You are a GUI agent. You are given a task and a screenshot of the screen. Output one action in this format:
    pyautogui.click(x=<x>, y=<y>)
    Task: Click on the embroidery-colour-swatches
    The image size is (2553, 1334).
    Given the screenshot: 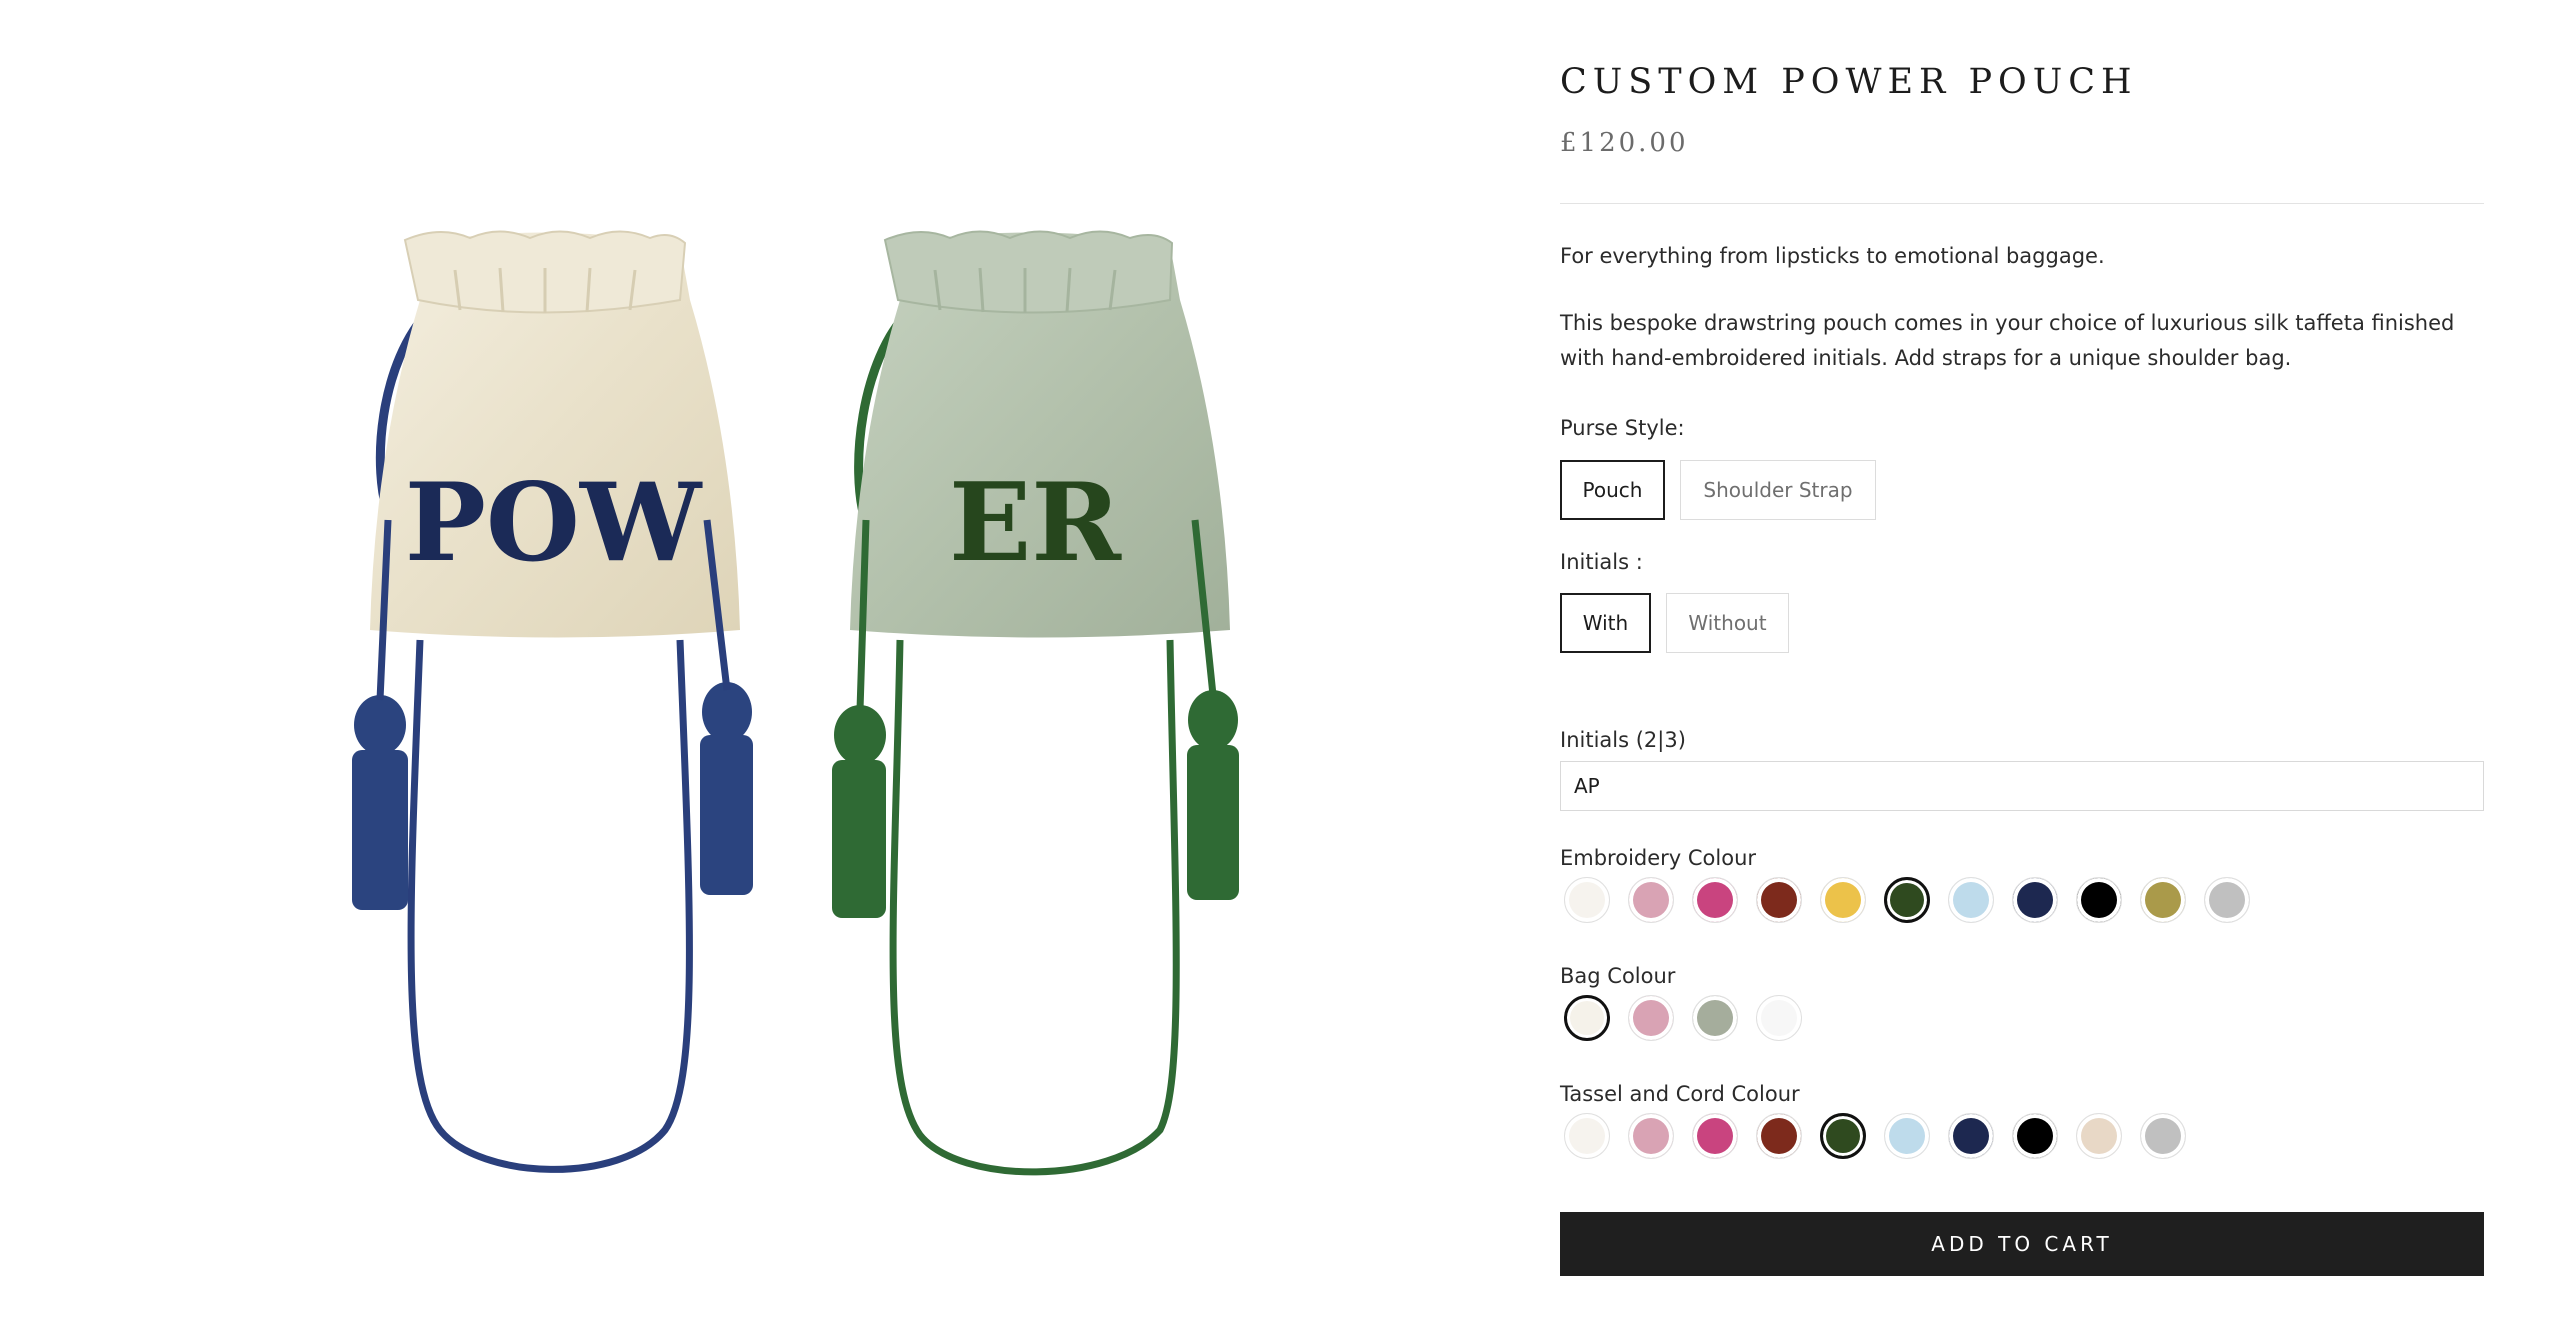 What is the action you would take?
    pyautogui.click(x=2022, y=900)
    